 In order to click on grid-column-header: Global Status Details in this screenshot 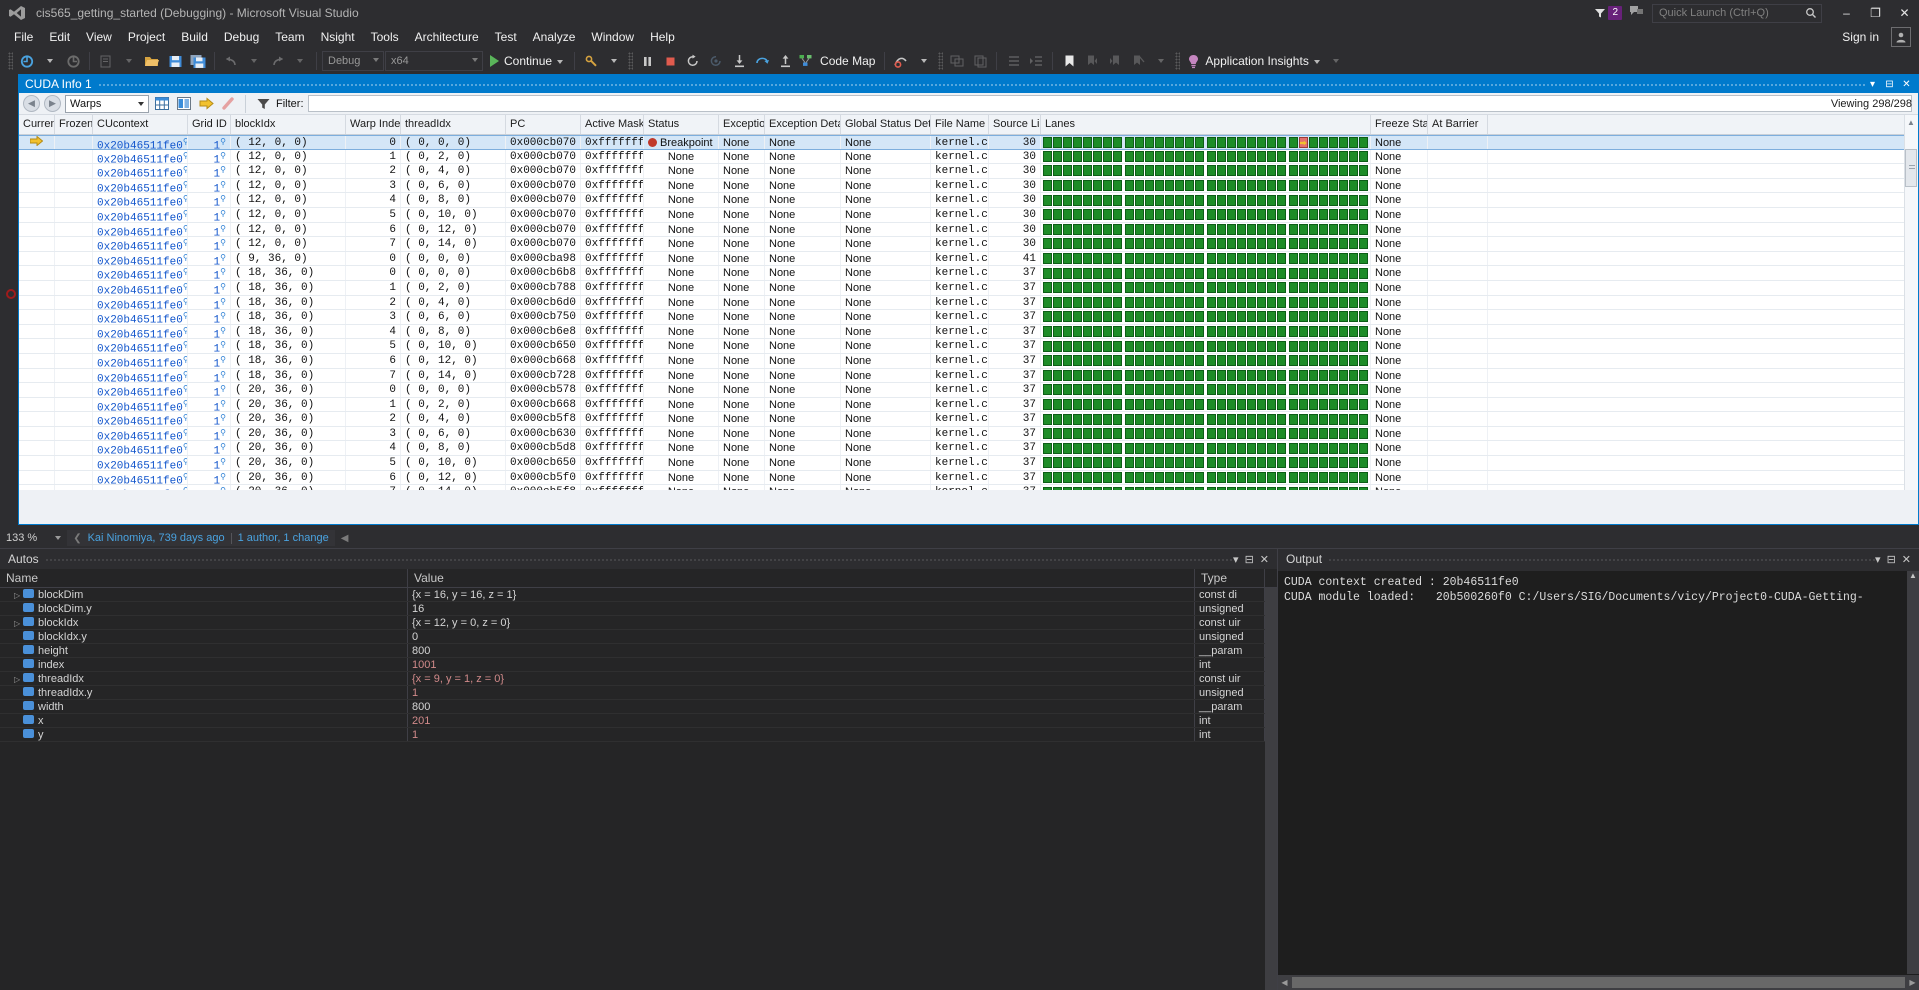, I will do `click(886, 124)`.